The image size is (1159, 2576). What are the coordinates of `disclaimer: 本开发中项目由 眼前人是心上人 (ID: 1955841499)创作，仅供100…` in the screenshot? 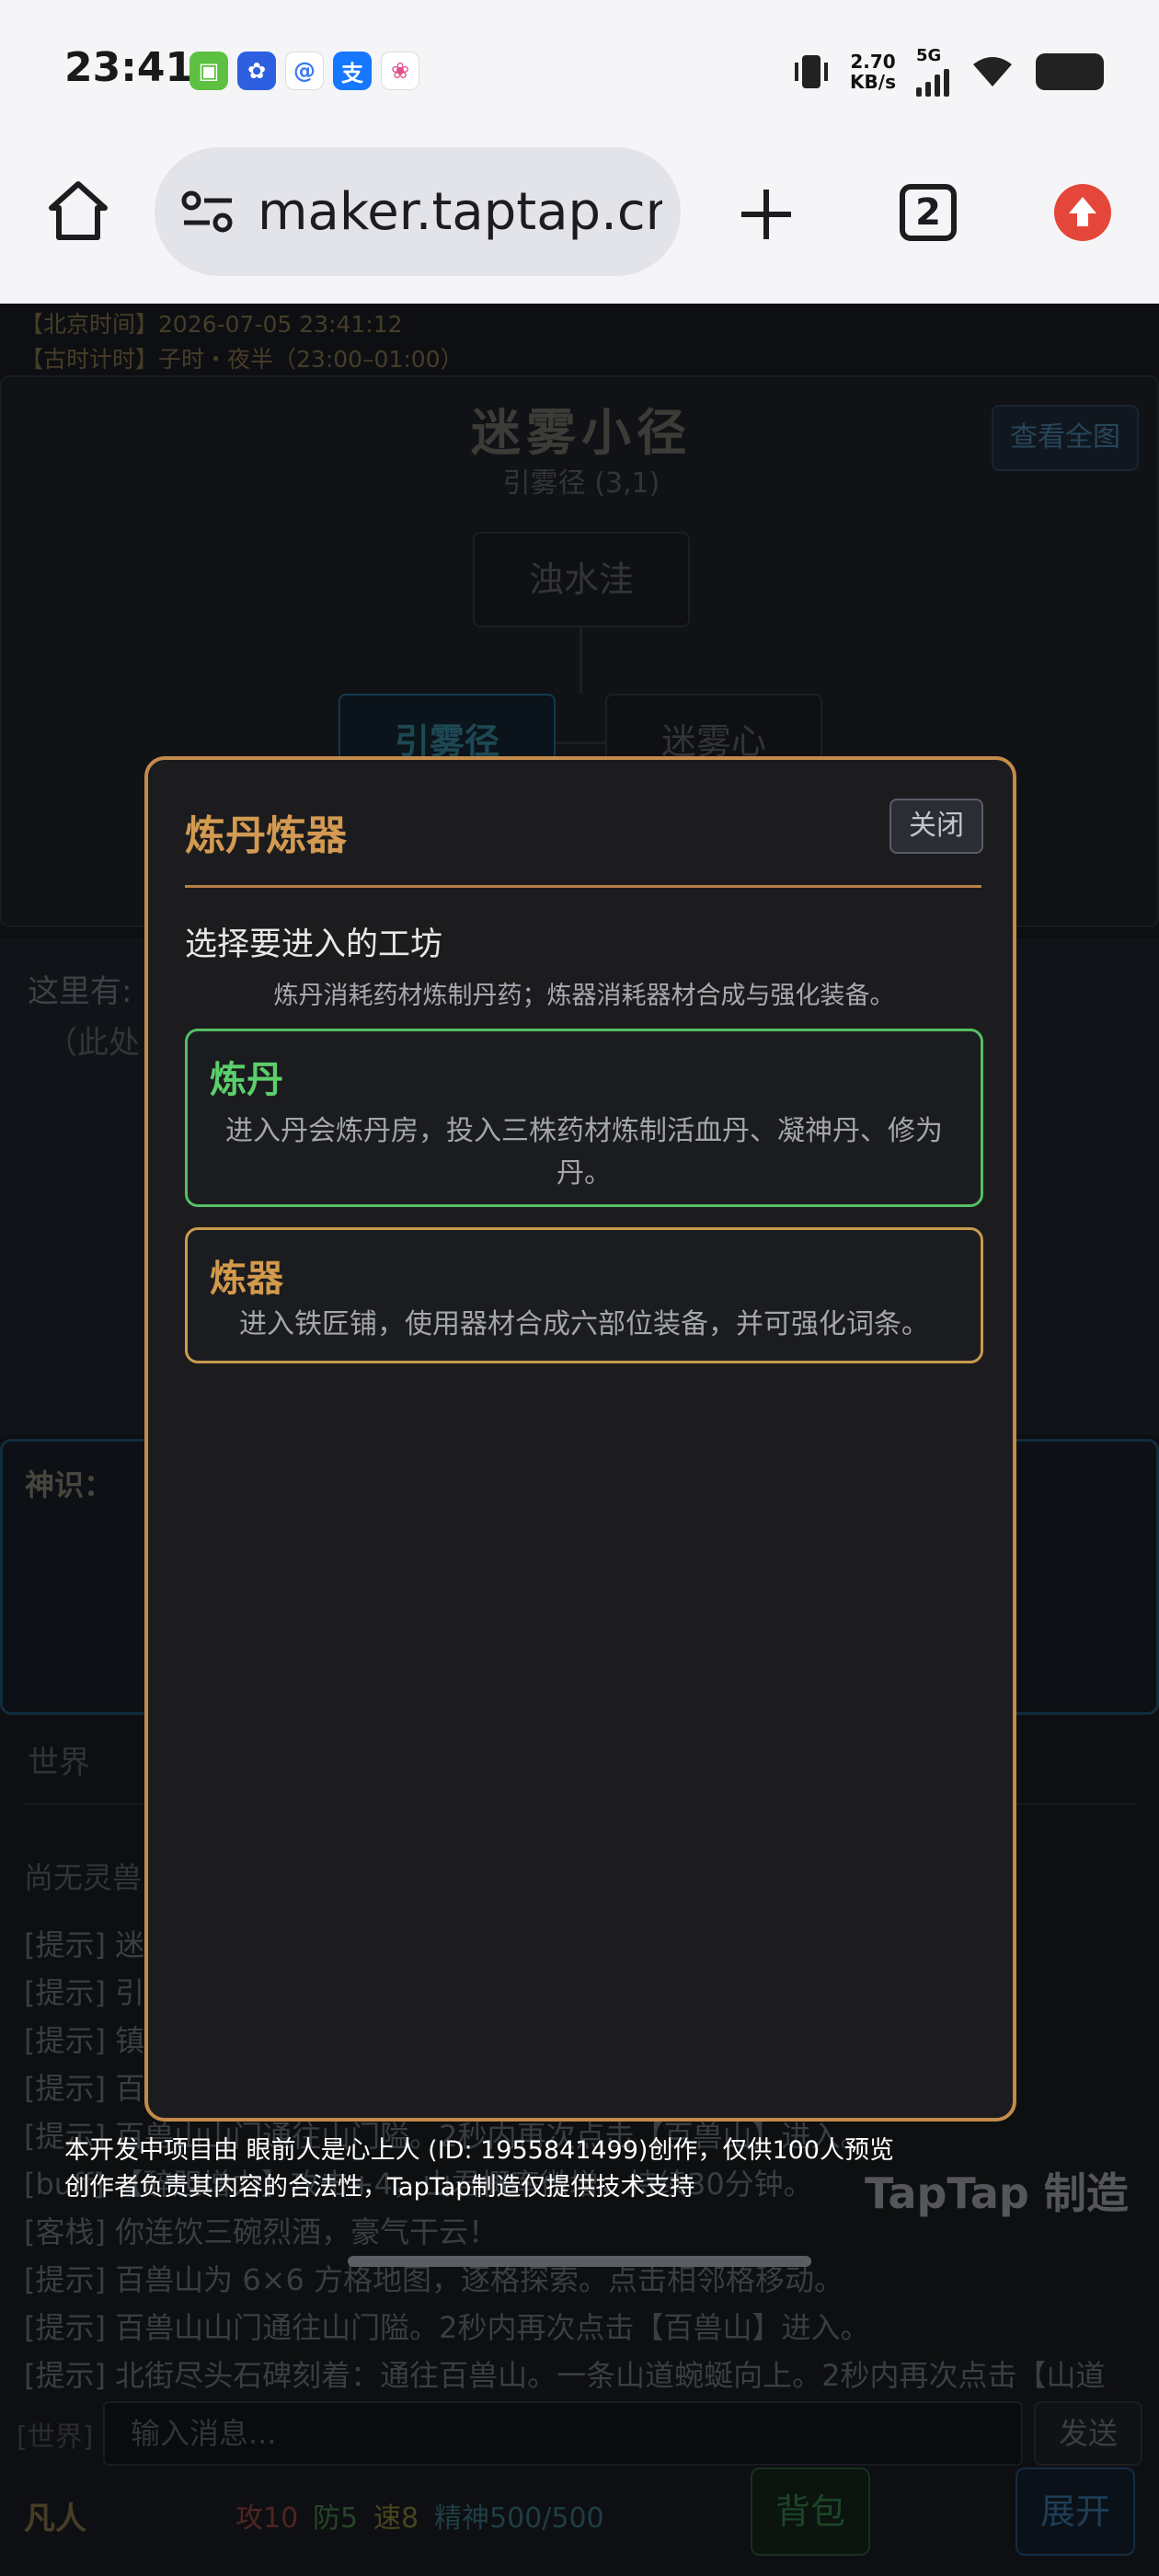 It's located at (479, 2169).